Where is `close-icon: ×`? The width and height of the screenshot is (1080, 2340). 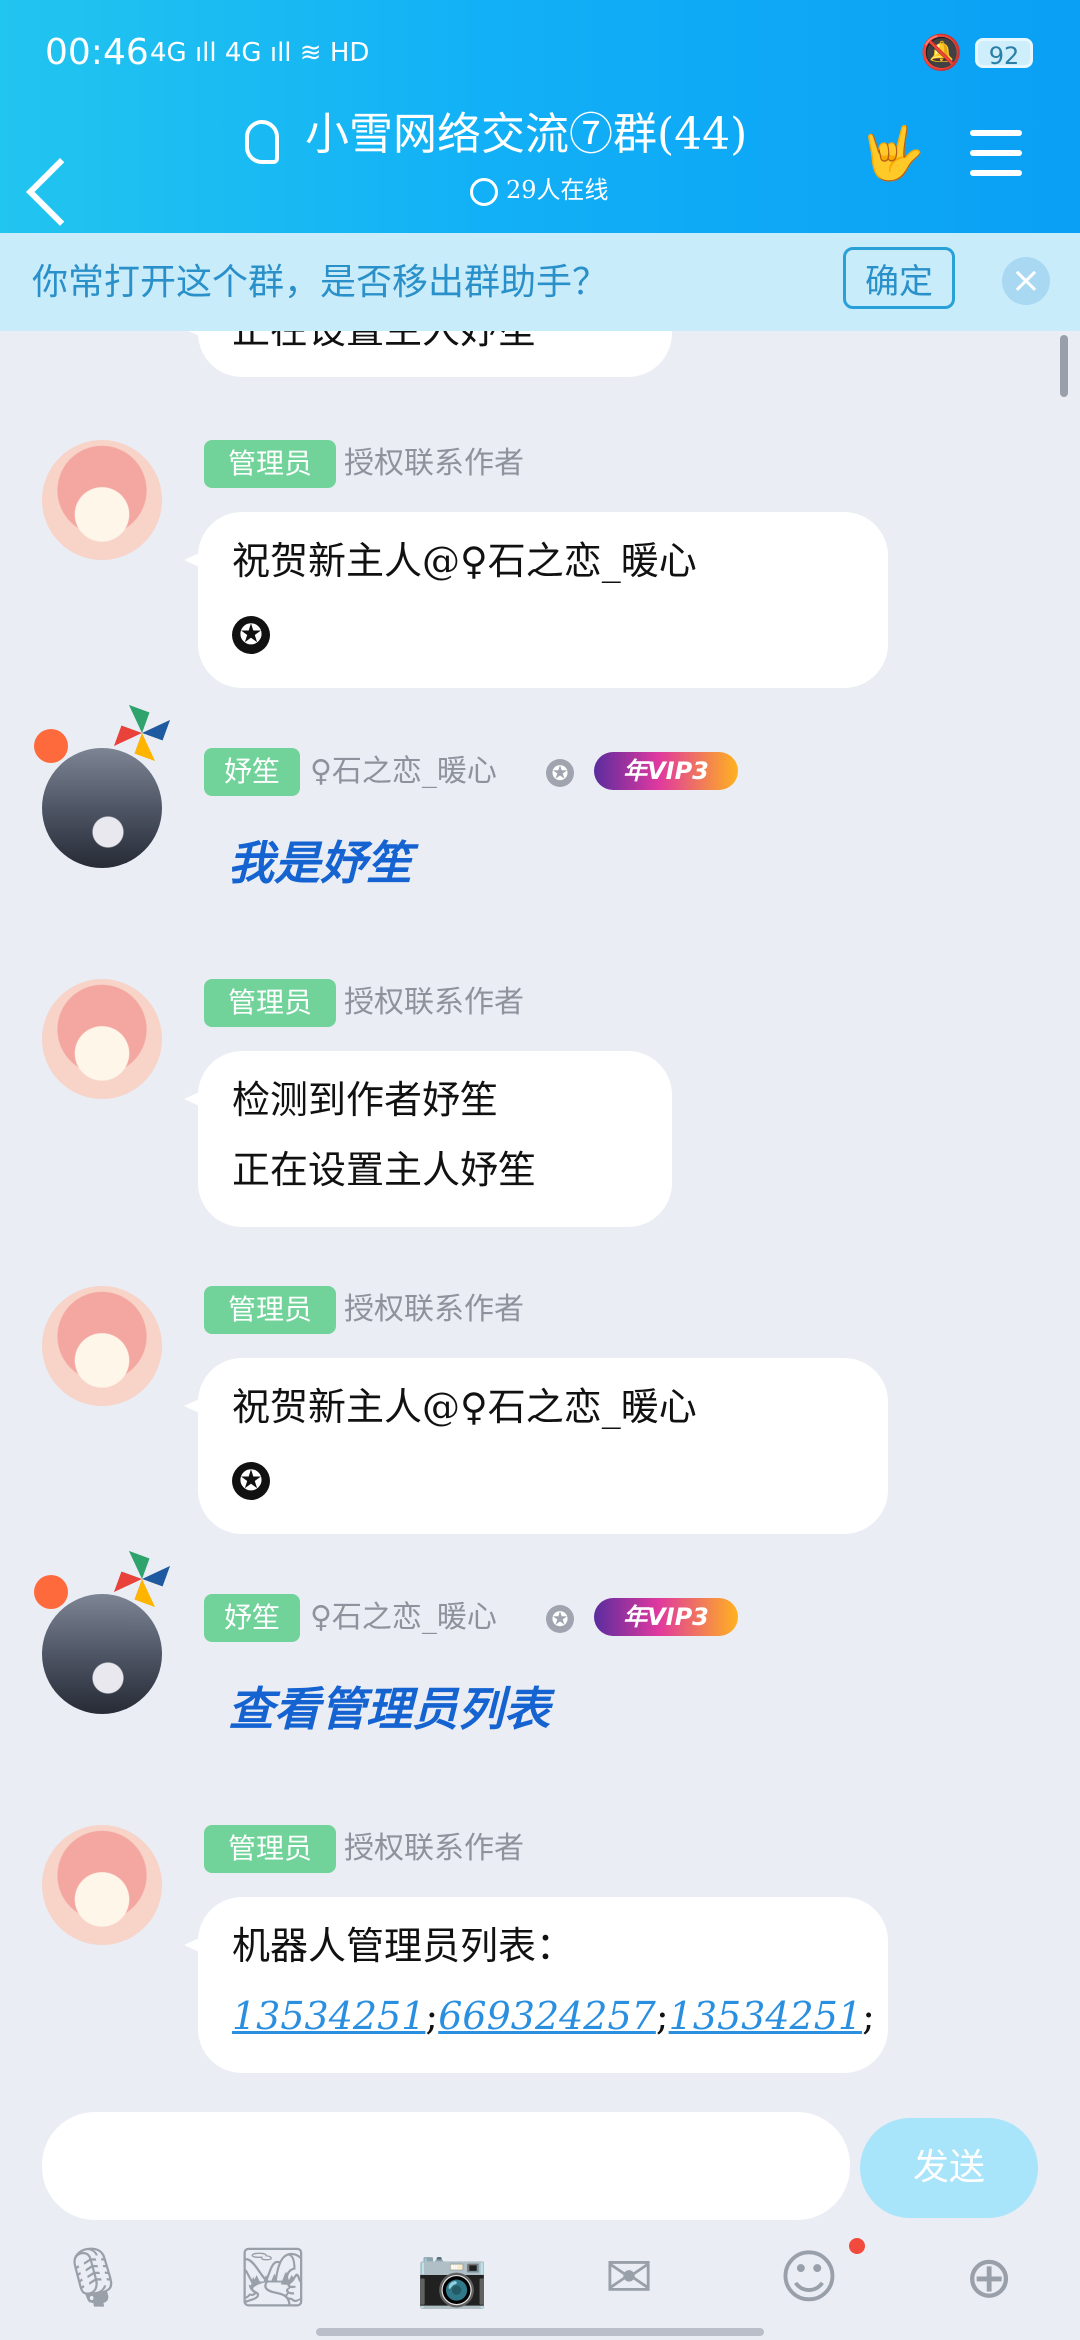 close-icon: × is located at coordinates (1026, 281).